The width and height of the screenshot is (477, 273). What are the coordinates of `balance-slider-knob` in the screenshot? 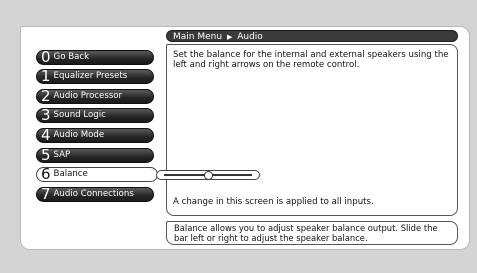 It's located at (208, 175).